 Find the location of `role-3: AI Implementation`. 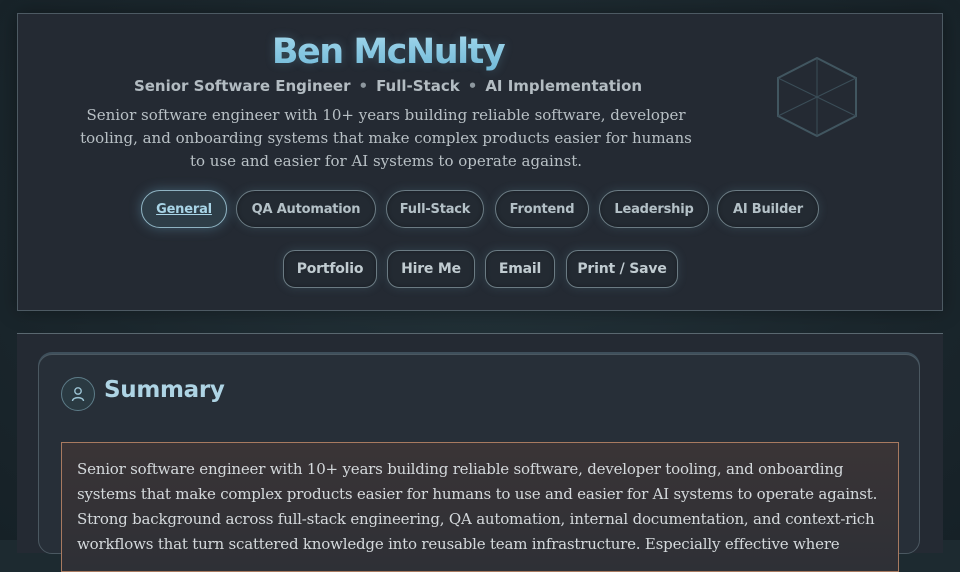

role-3: AI Implementation is located at coordinates (564, 86).